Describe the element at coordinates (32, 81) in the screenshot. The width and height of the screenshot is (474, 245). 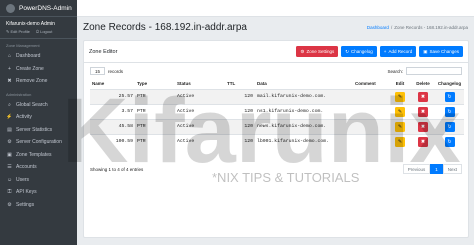
I see `sidebar-item-label: Remove Zone` at that location.